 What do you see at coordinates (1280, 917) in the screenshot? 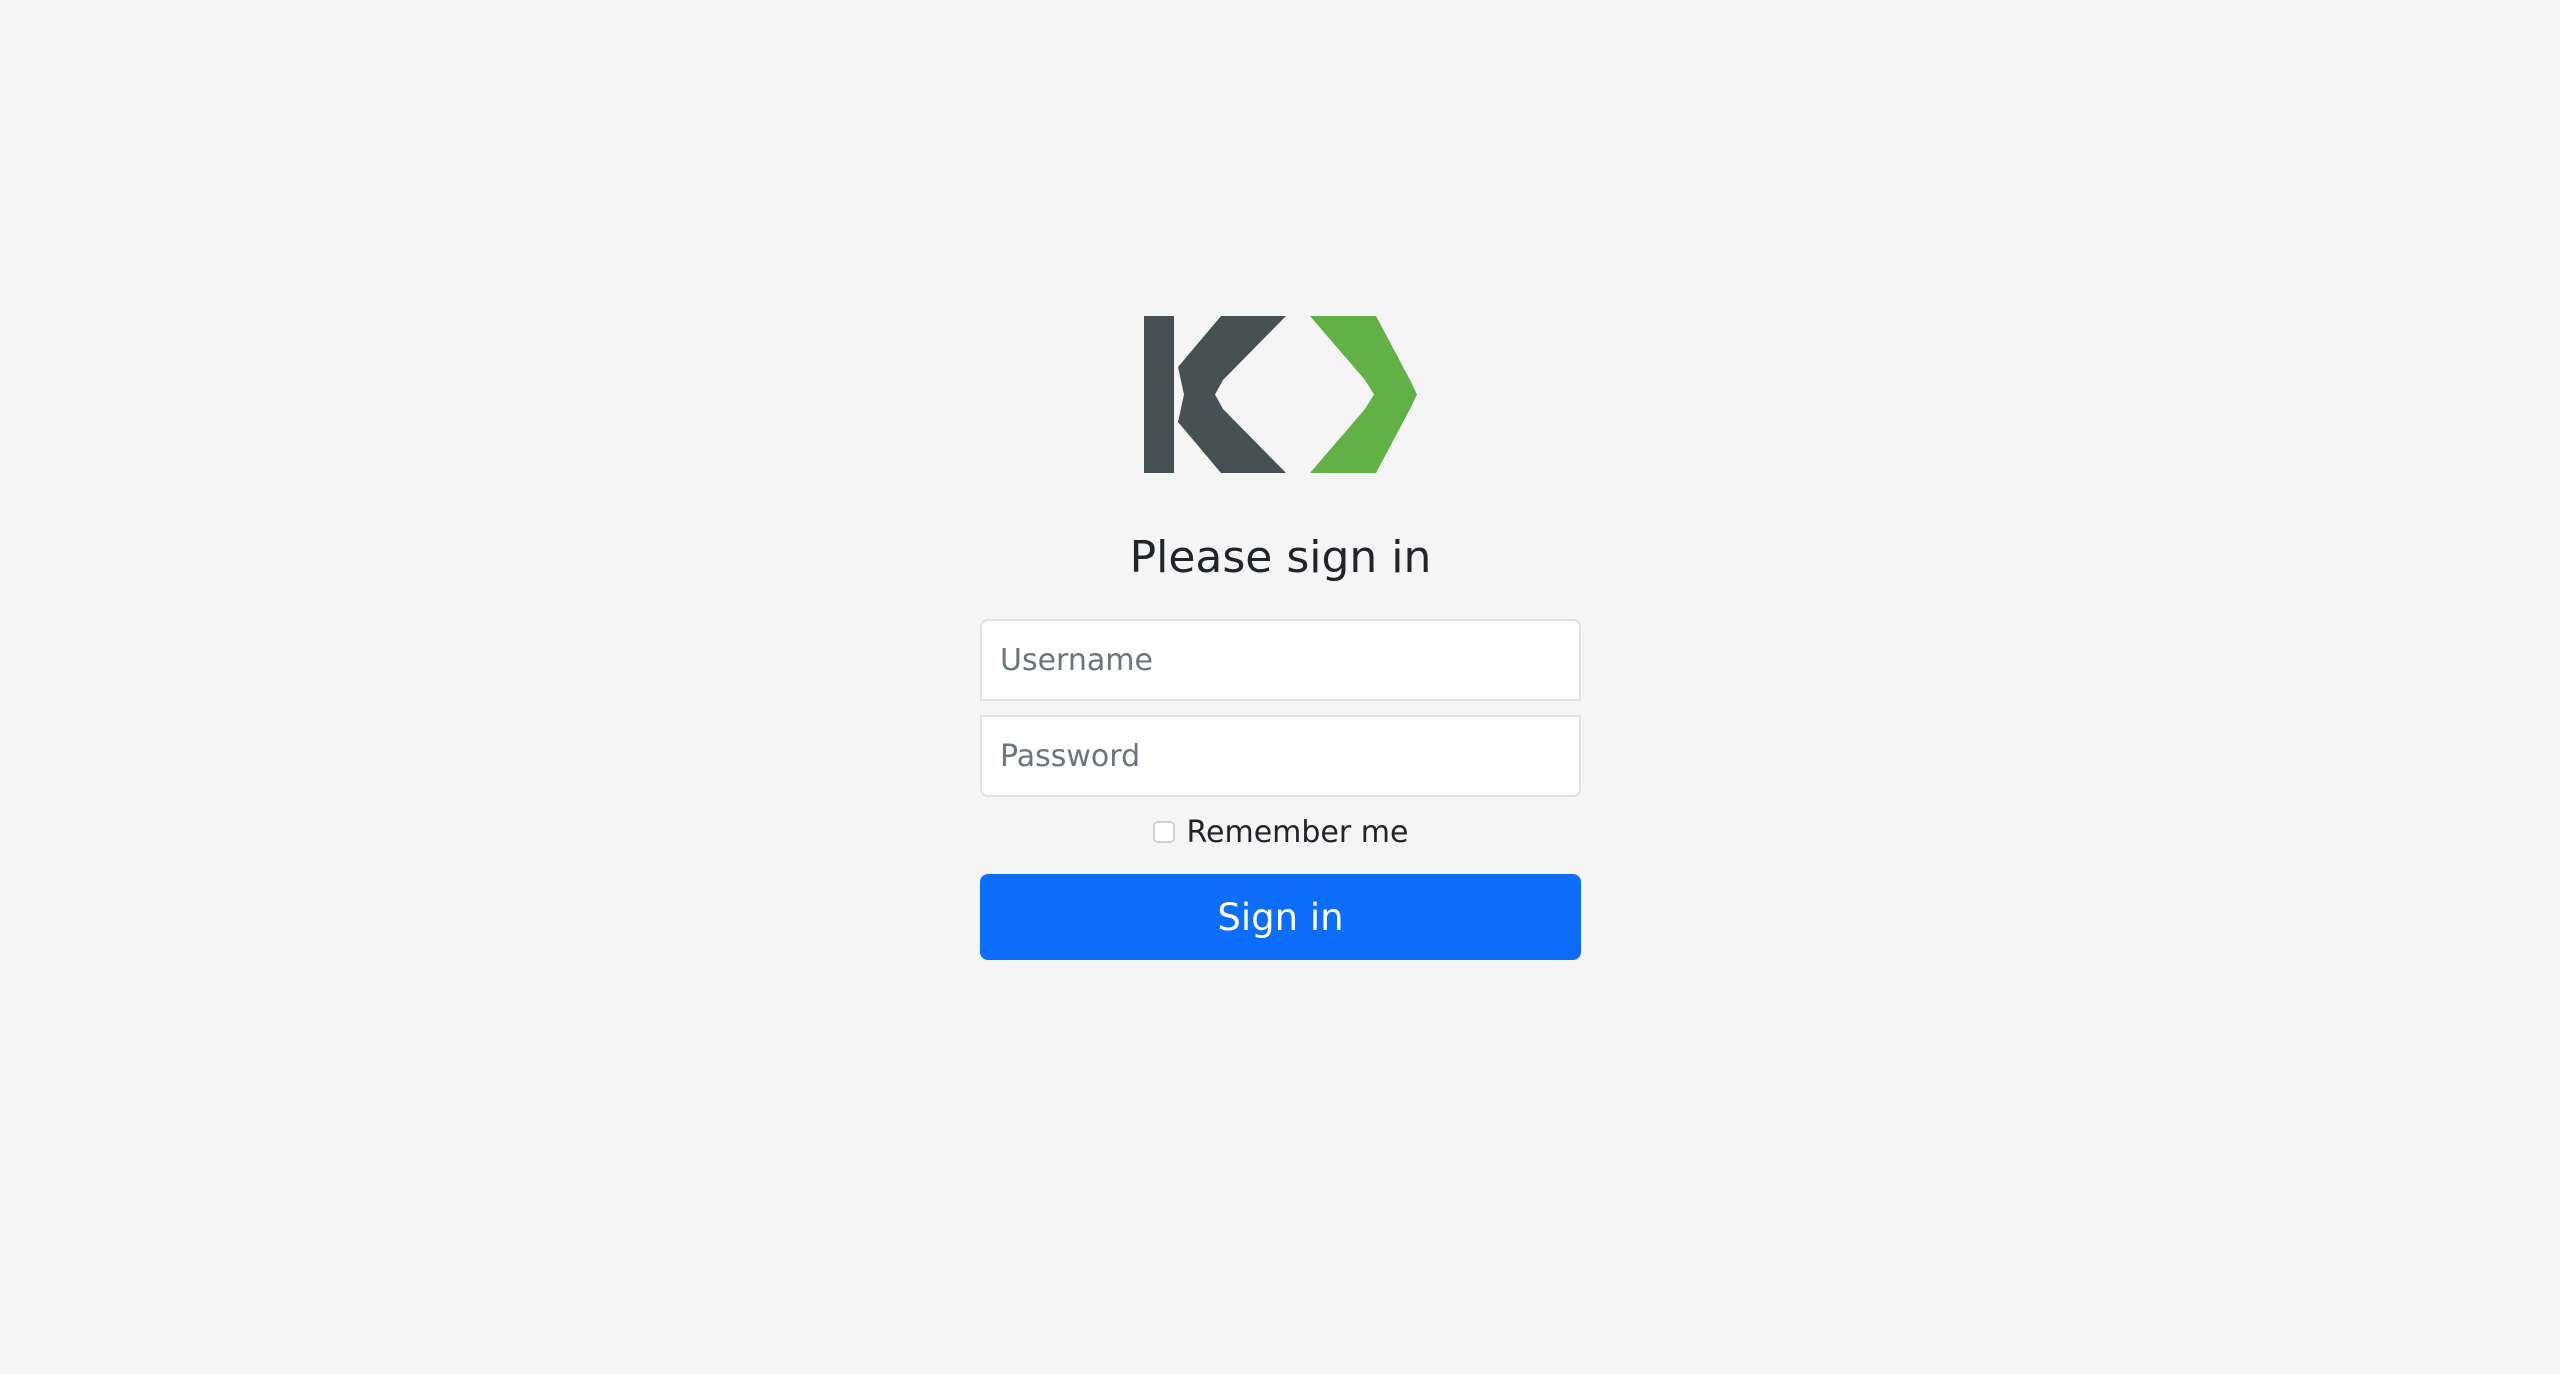
I see `sign-in-button: Sign in` at bounding box center [1280, 917].